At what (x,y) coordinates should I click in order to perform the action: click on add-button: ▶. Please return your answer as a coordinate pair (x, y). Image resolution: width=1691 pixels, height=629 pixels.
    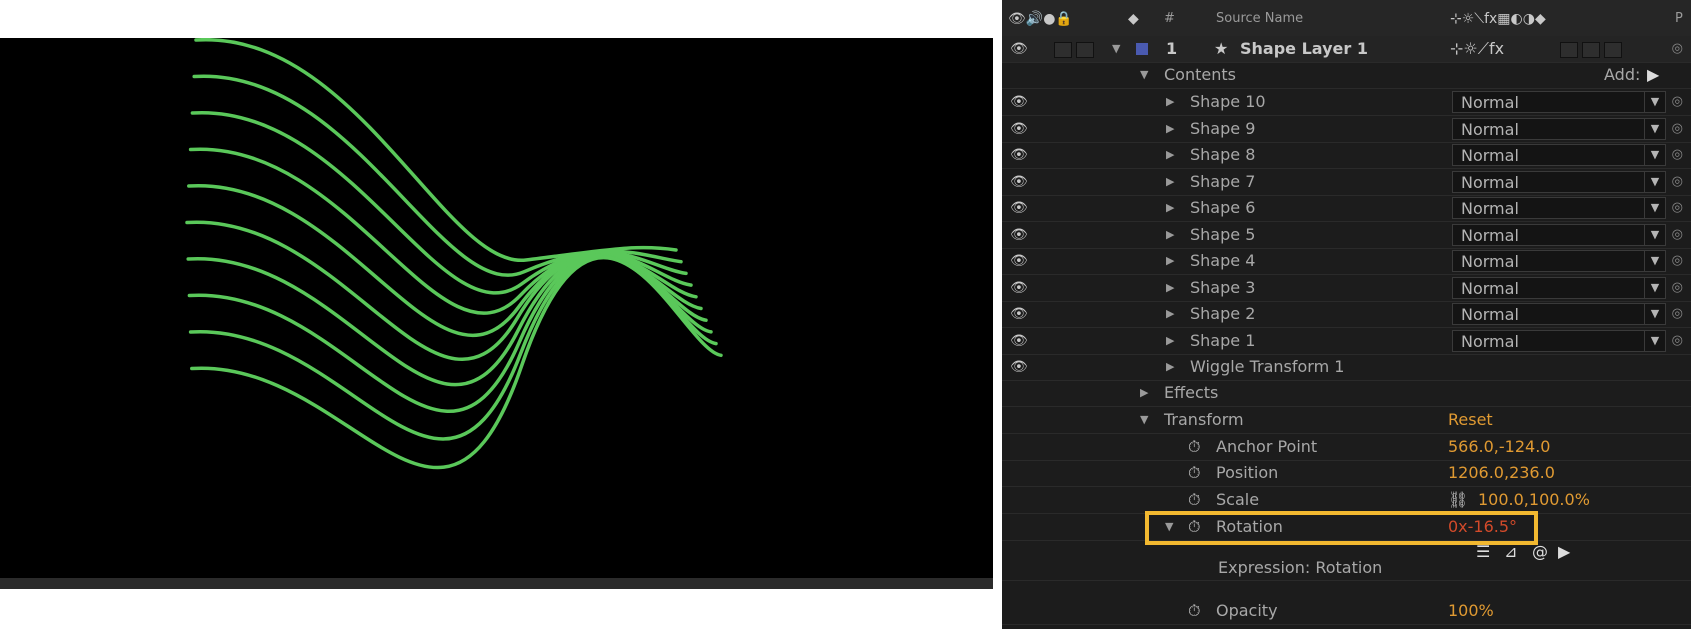
    Looking at the image, I should click on (1653, 74).